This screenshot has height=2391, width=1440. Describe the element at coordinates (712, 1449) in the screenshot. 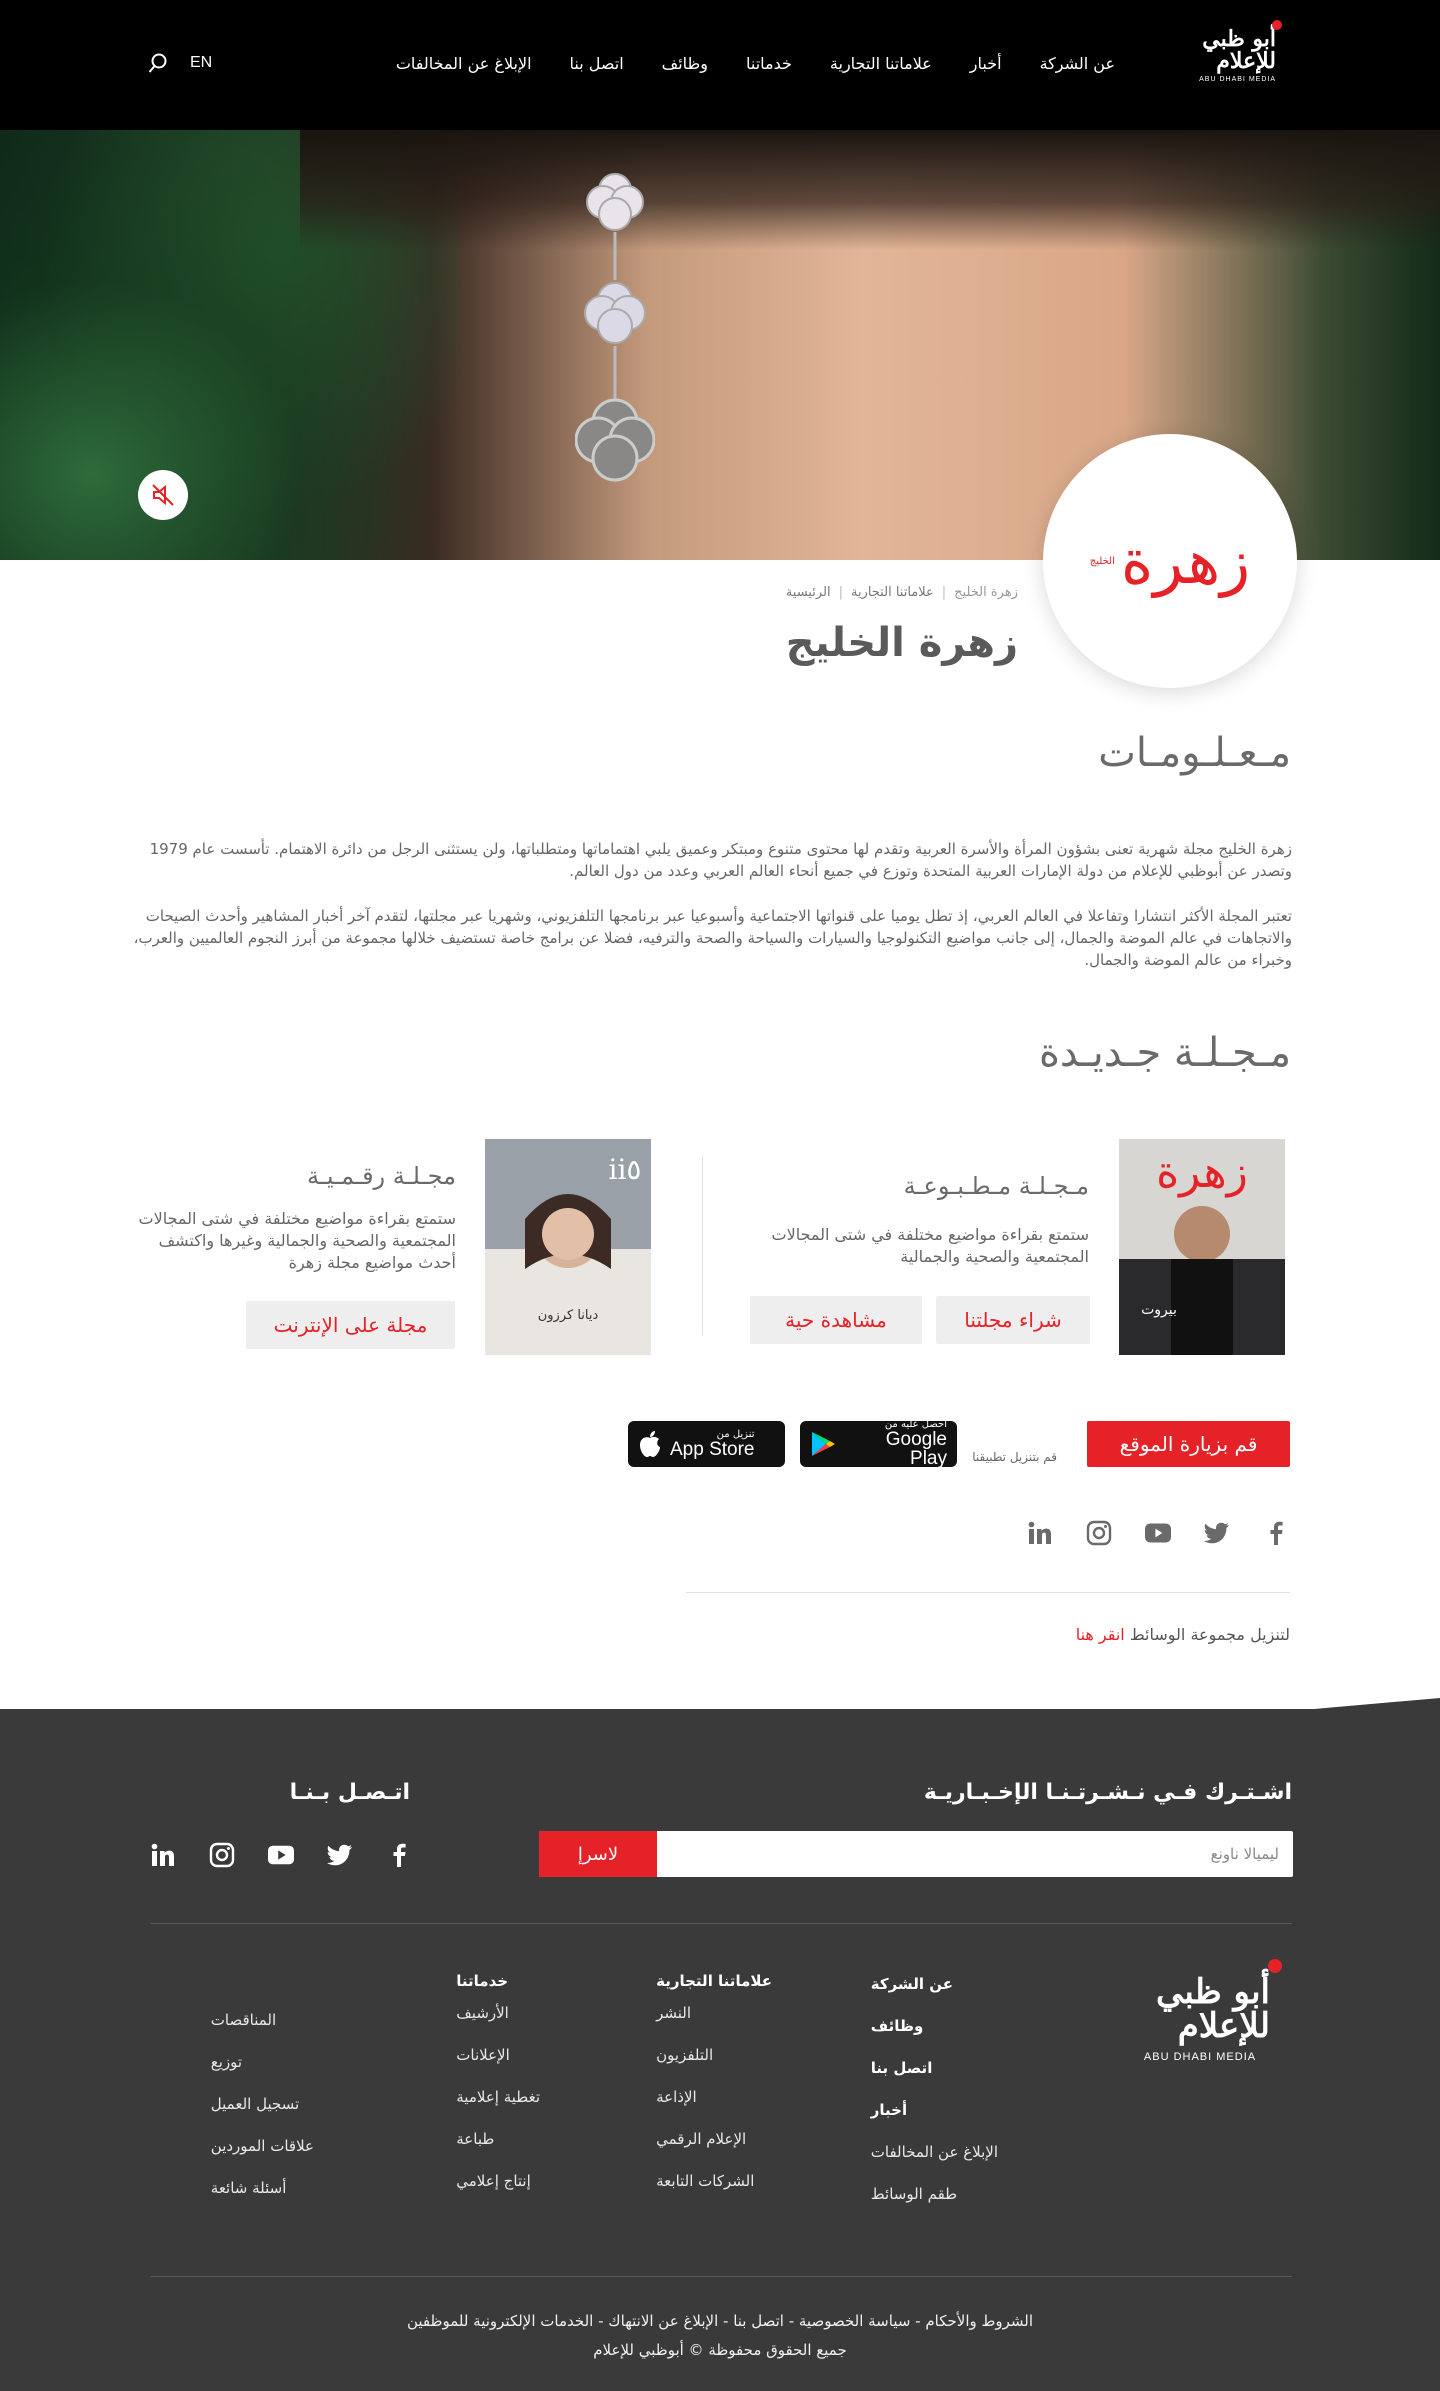

I see `app-store-label: App Store` at that location.